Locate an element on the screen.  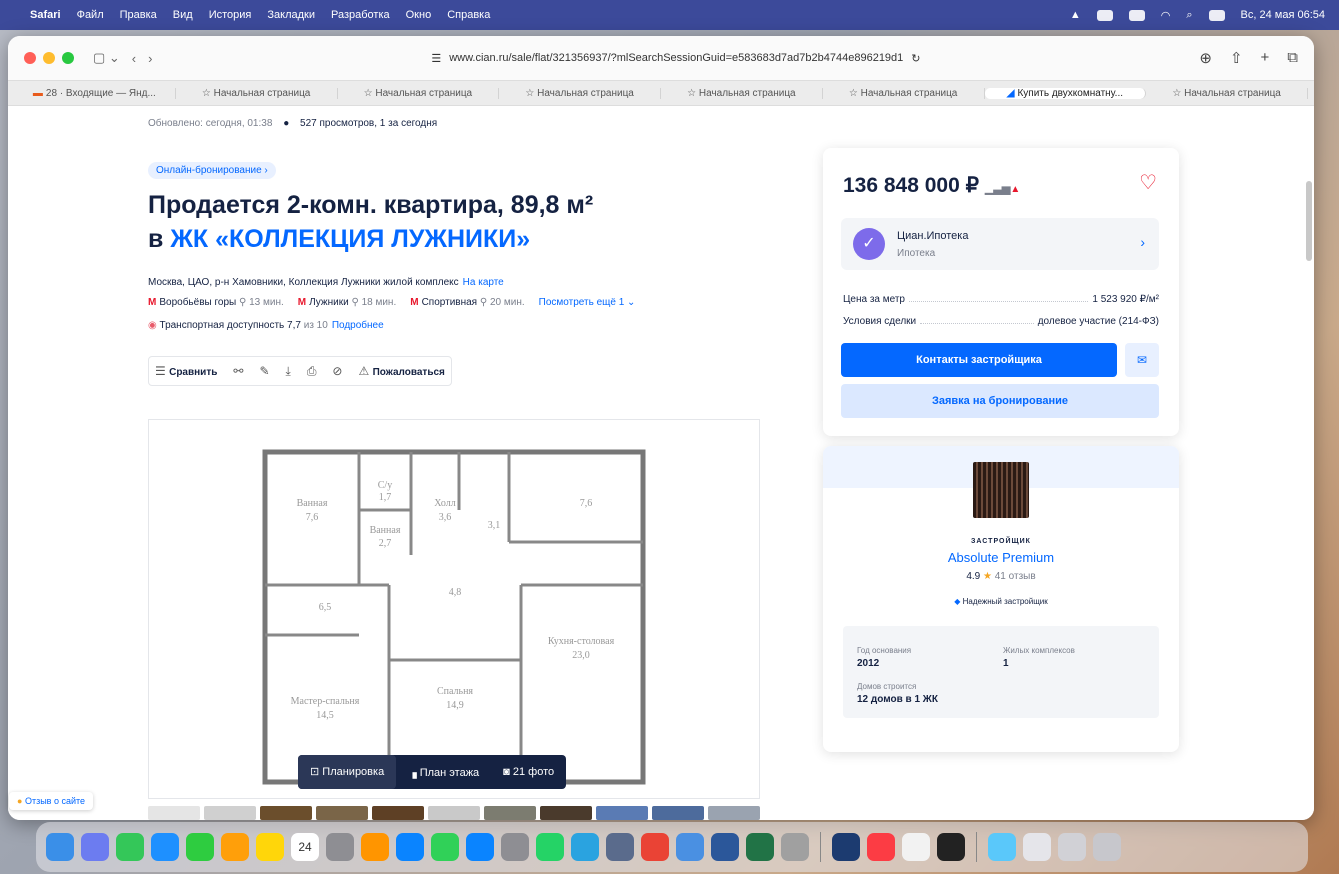
transport-more-link: Подробнее is located at coordinates (358, 325).